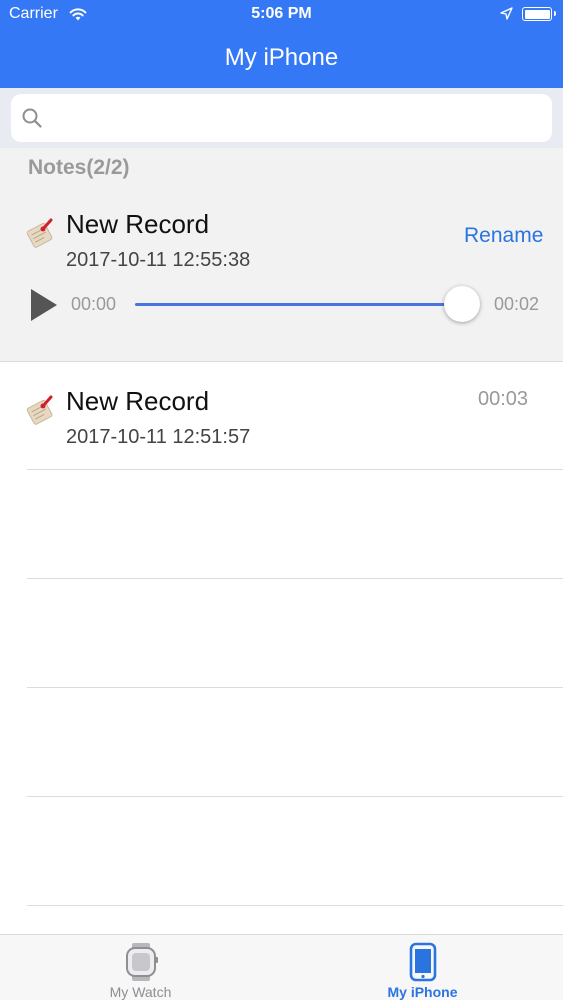  Describe the element at coordinates (158, 260) in the screenshot. I see `record-date: 2017-10-11 12:55:38` at that location.